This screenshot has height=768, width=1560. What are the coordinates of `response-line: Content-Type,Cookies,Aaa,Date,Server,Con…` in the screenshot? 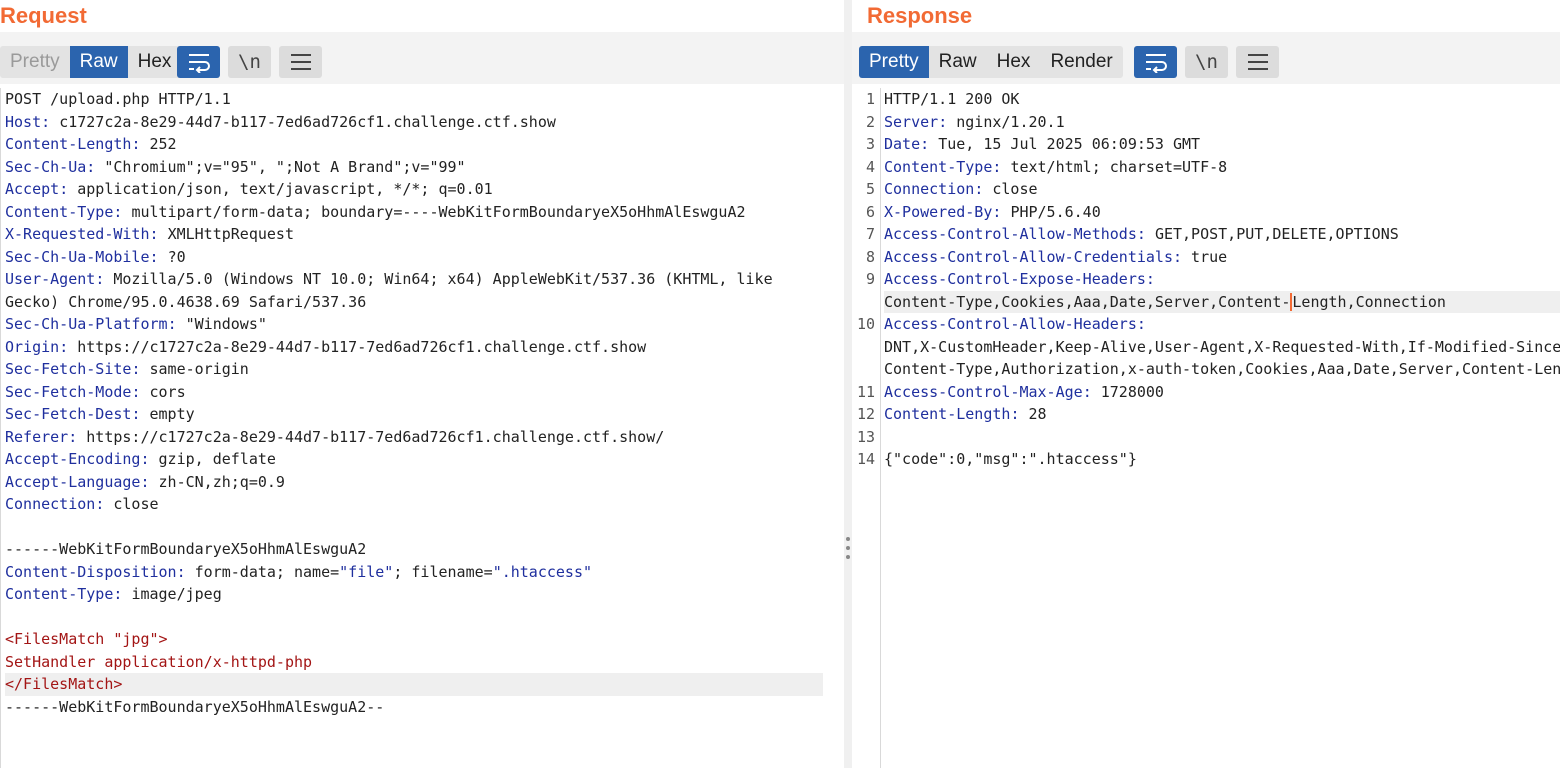 It's located at (1222, 301).